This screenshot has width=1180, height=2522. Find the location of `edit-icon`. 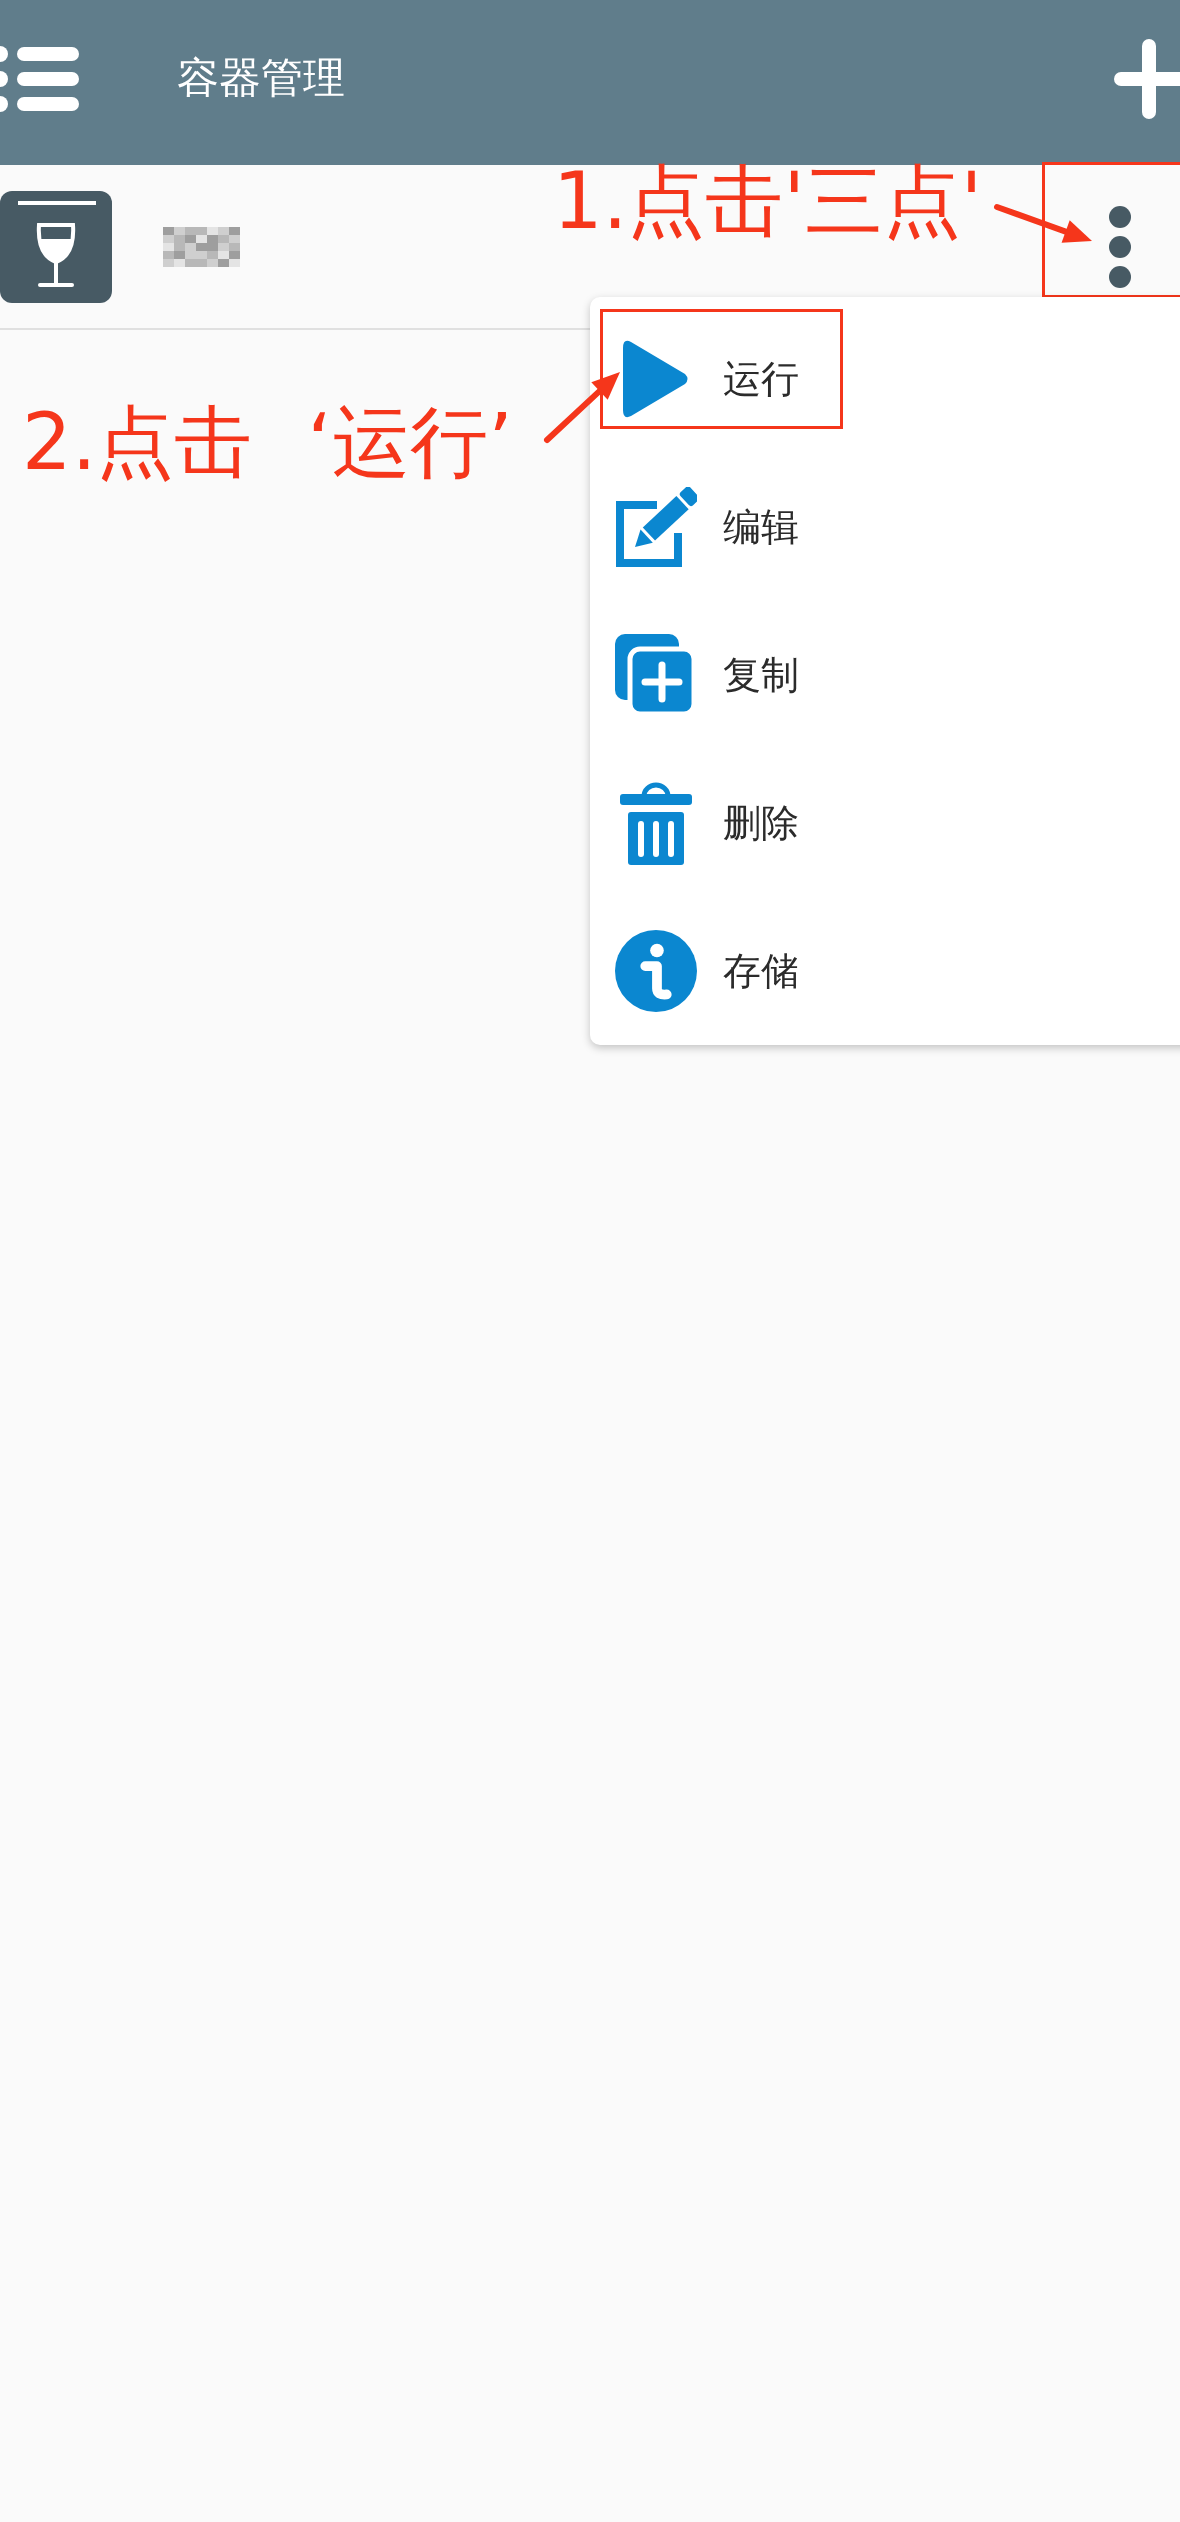

edit-icon is located at coordinates (656, 527).